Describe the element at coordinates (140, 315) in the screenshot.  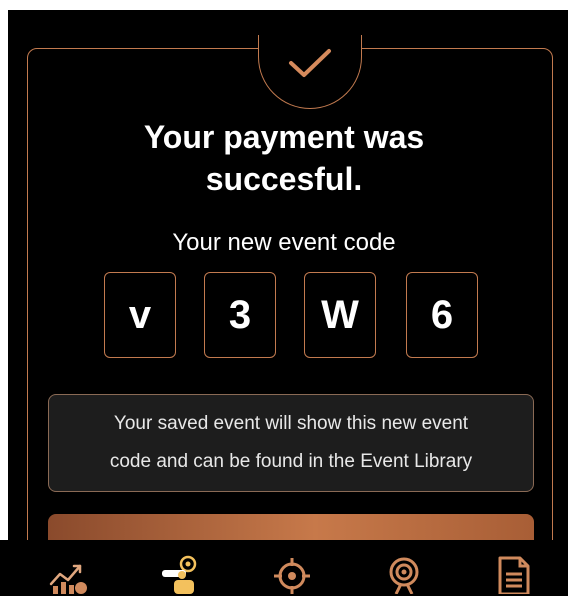
I see `event-code-char-1: v` at that location.